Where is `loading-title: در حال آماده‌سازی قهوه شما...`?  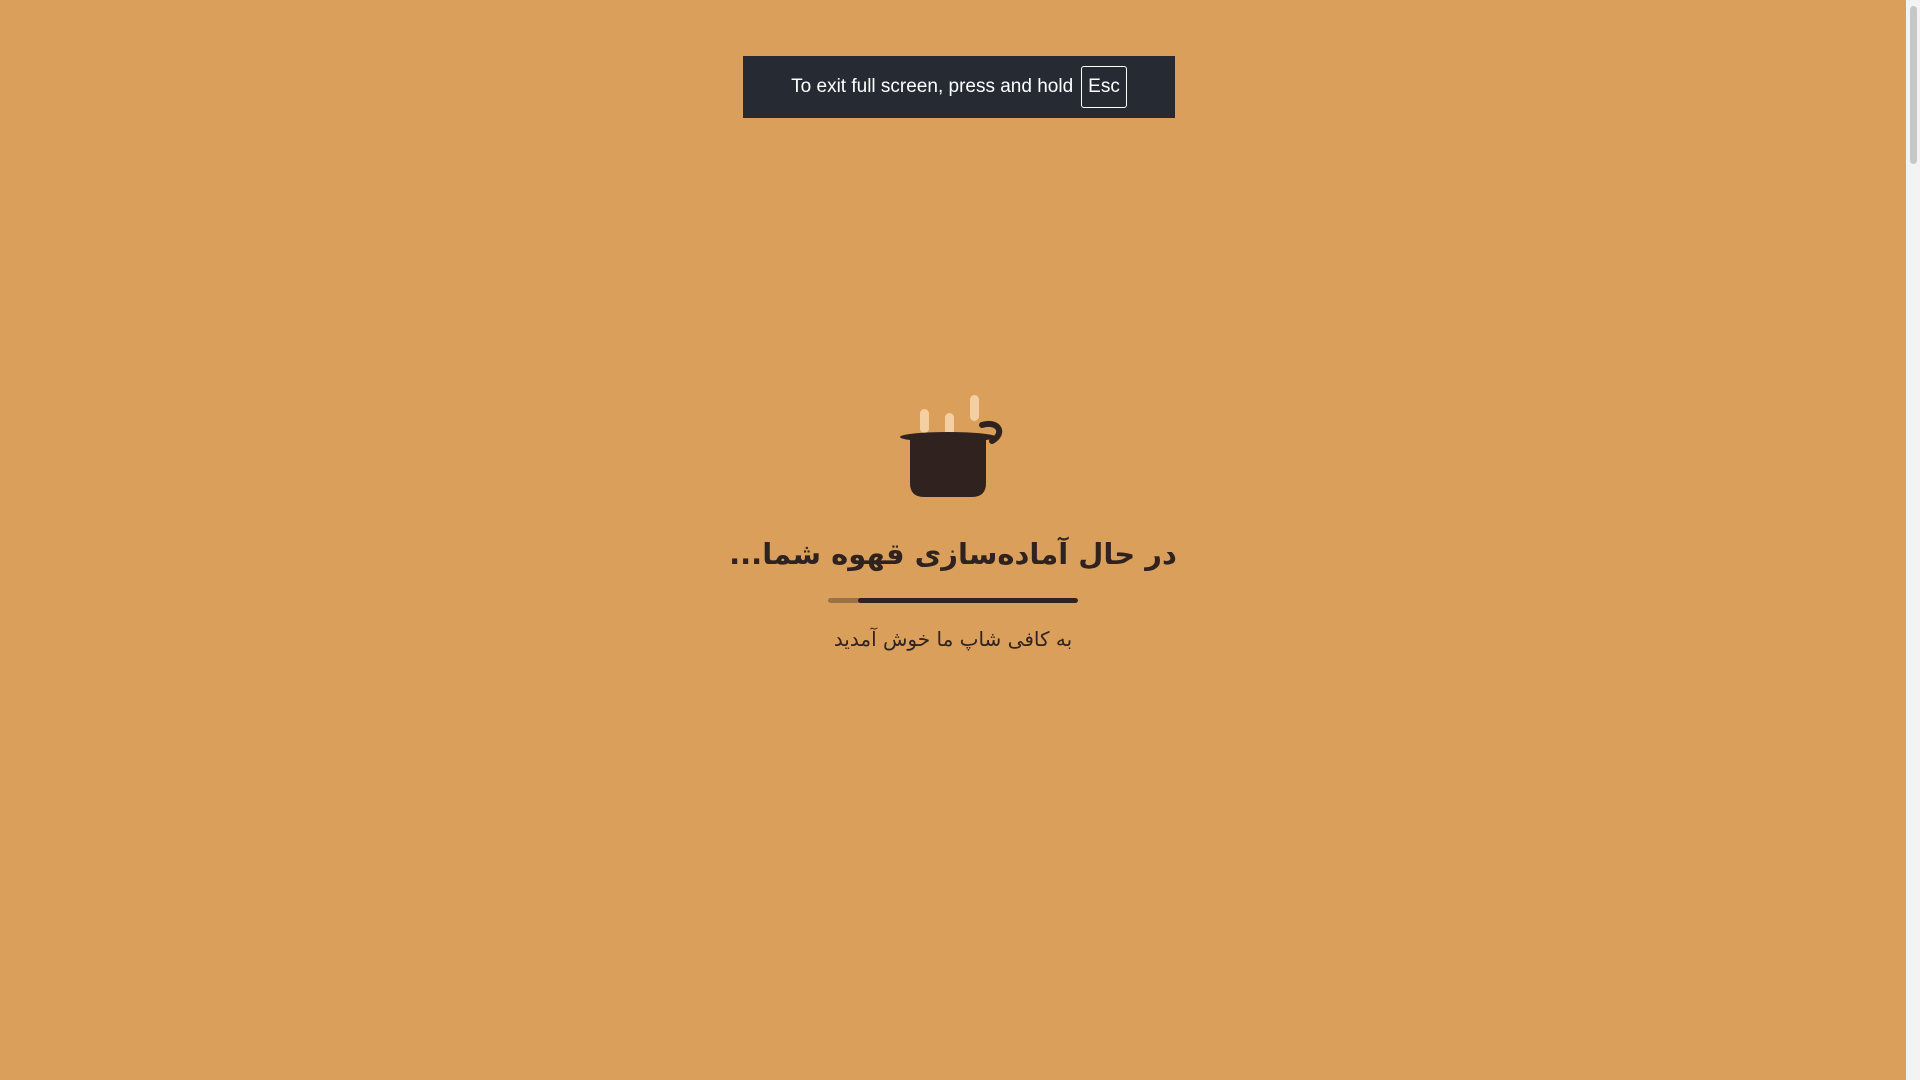 loading-title: در حال آماده‌سازی قهوه شما... is located at coordinates (953, 554).